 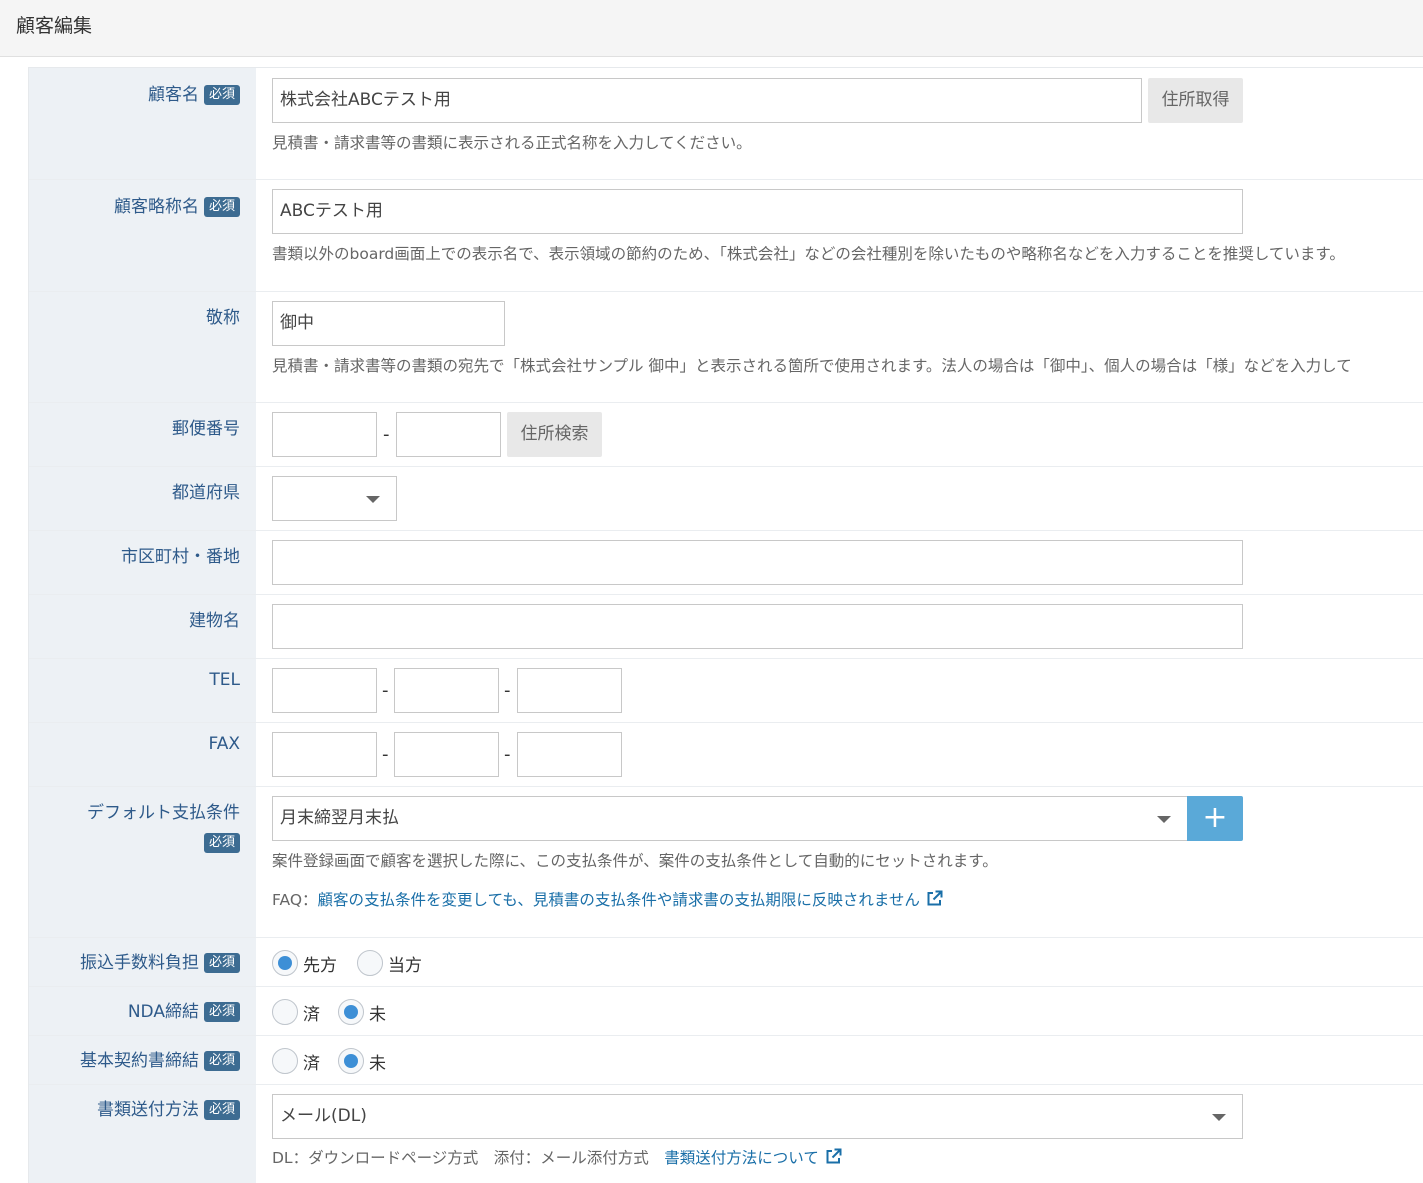 I want to click on fax-part1-input, so click(x=324, y=754).